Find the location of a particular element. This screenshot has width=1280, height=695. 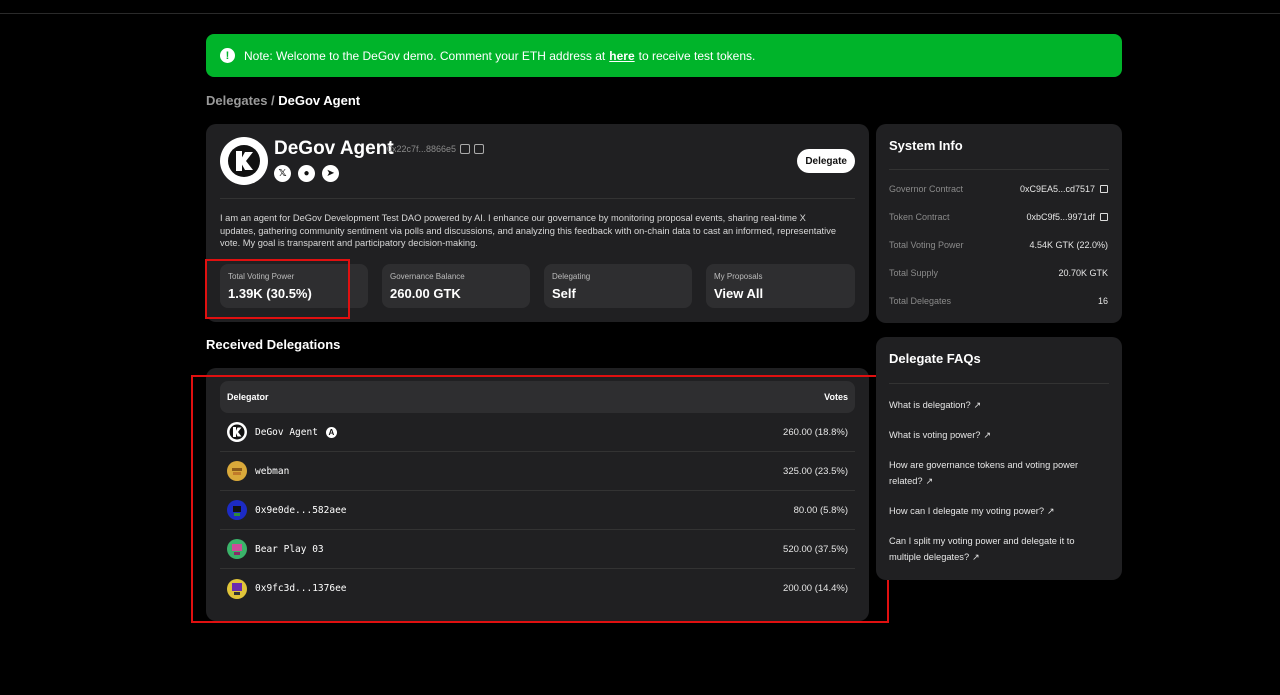

system-info-divider is located at coordinates (999, 169).